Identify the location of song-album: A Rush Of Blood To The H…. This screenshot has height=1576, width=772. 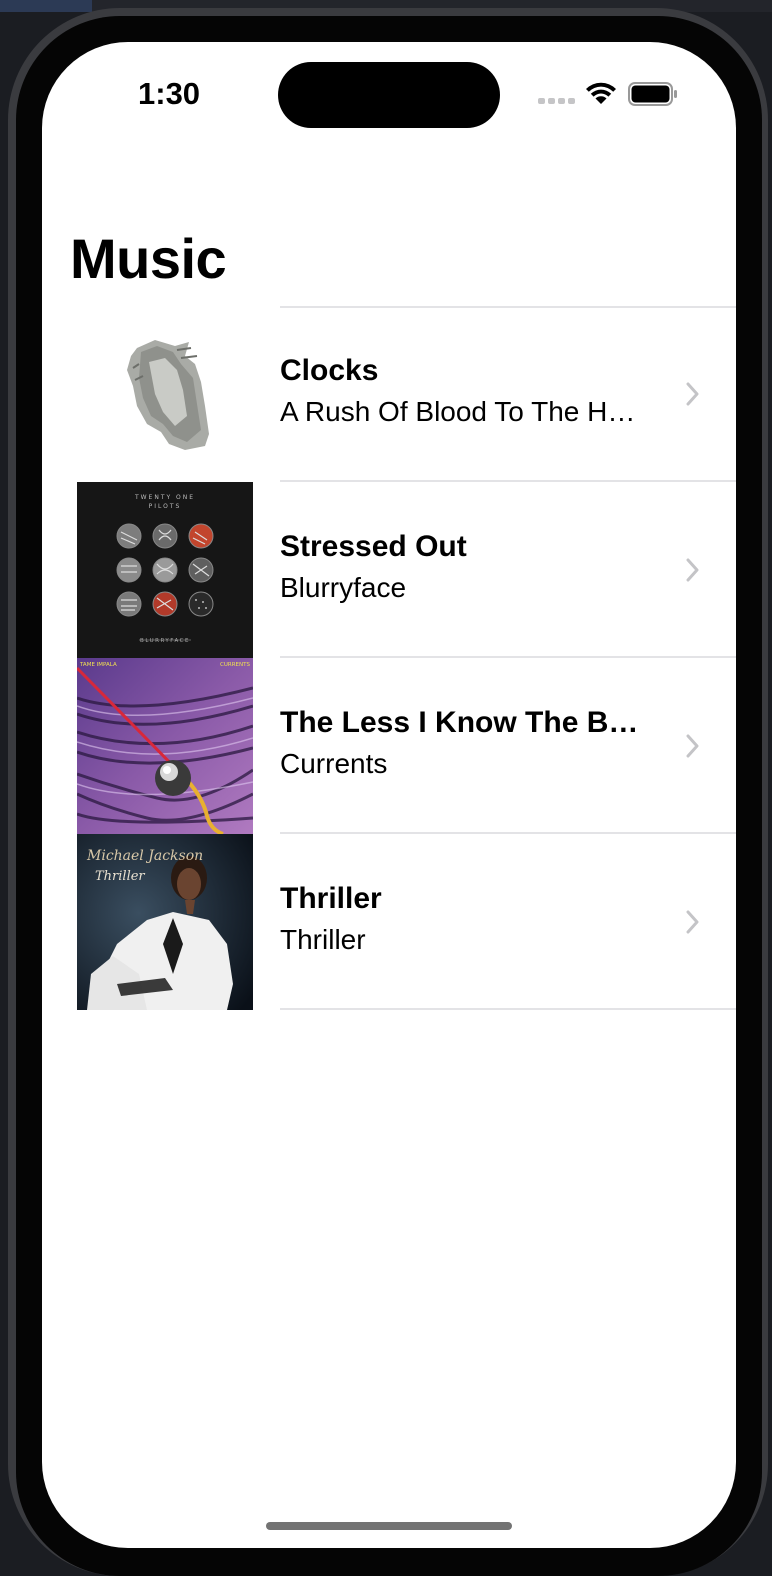
(458, 411).